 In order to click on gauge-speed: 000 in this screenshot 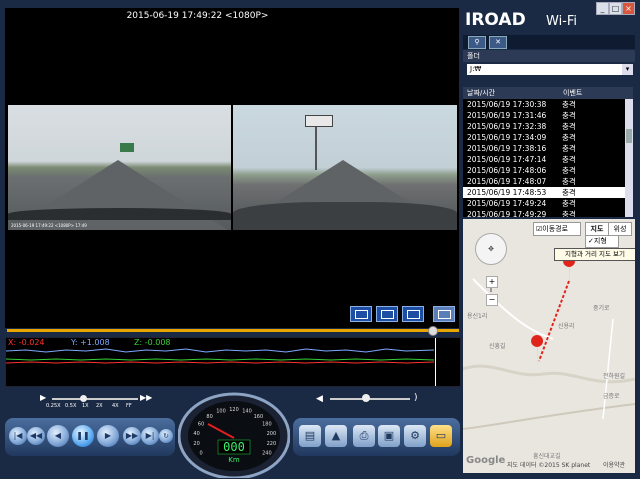, I will do `click(234, 447)`.